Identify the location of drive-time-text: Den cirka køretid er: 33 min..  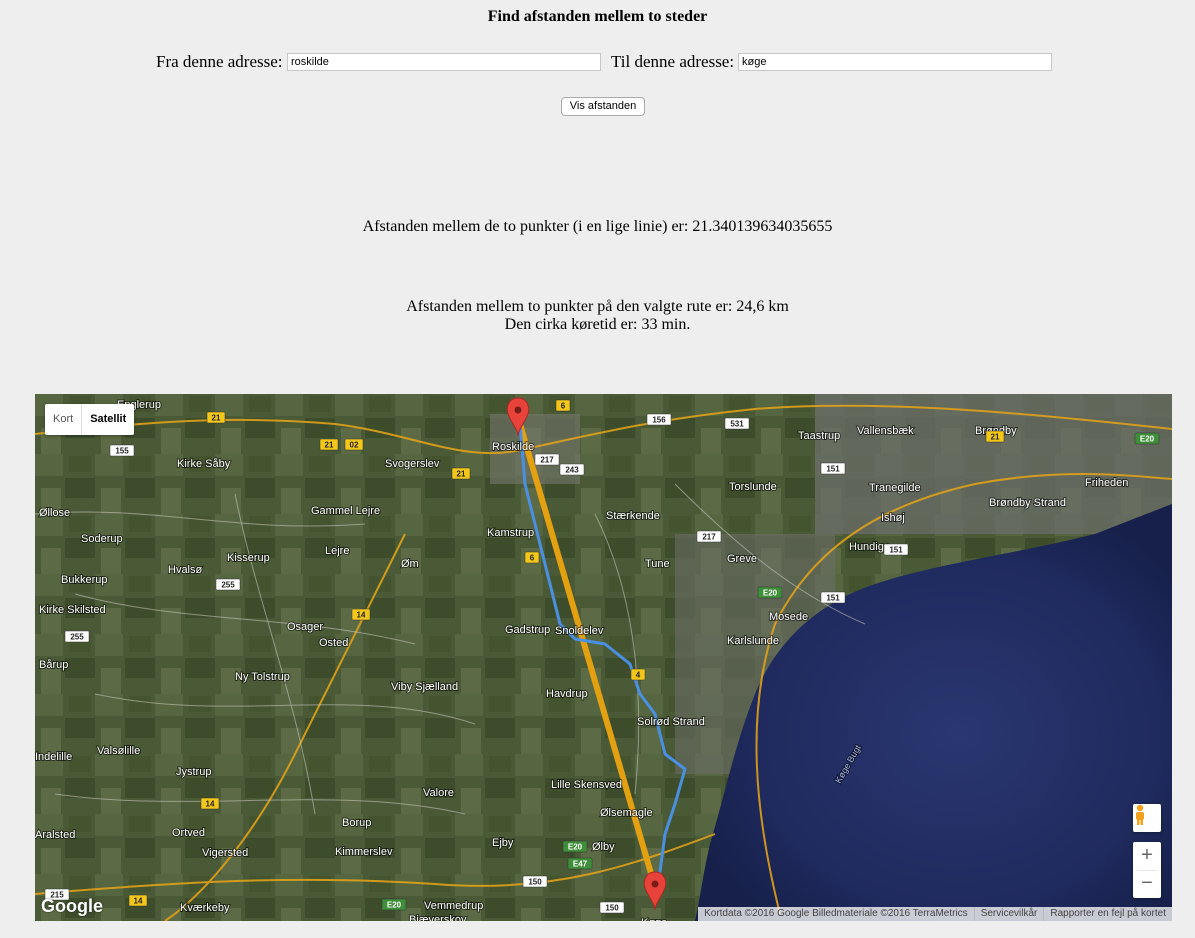
(597, 324).